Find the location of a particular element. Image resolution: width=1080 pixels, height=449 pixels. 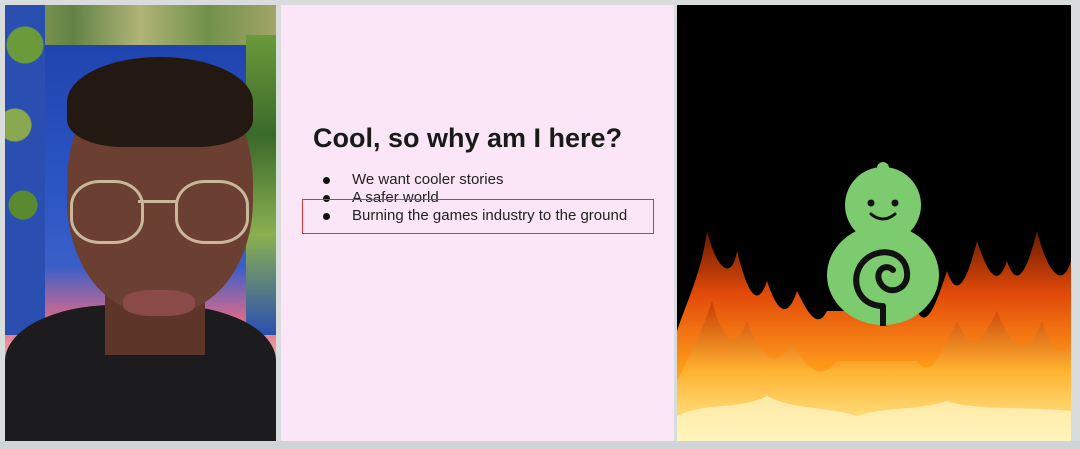

glasses-left-lens is located at coordinates (107, 212).